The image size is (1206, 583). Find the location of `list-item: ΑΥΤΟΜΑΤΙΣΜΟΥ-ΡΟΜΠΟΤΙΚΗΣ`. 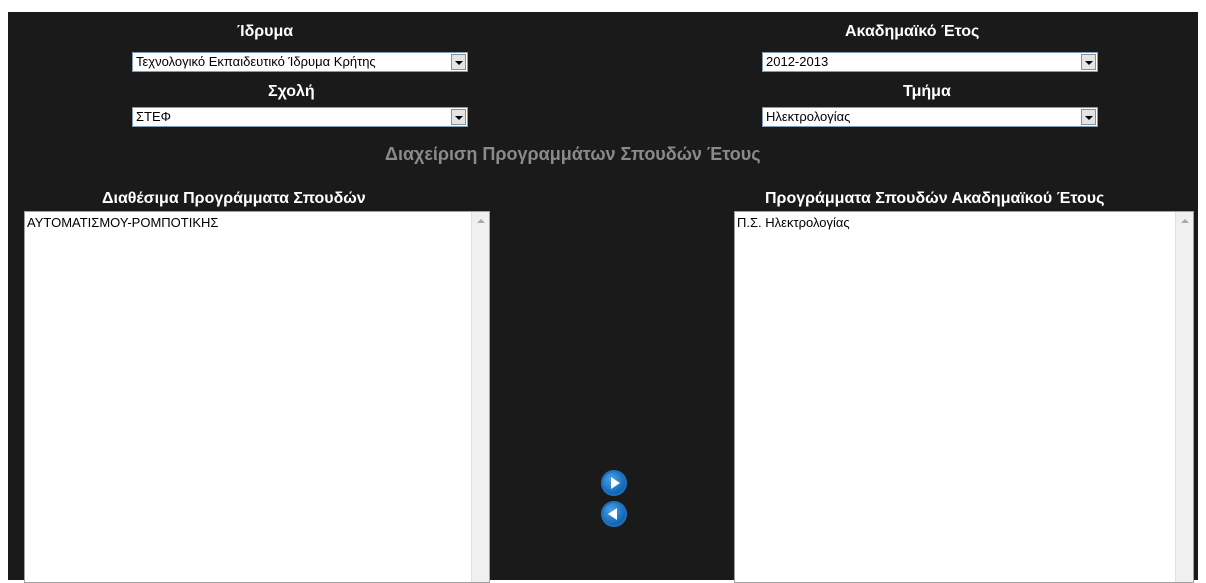

list-item: ΑΥΤΟΜΑΤΙΣΜΟΥ-ΡΟΜΠΟΤΙΚΗΣ is located at coordinates (122, 222).